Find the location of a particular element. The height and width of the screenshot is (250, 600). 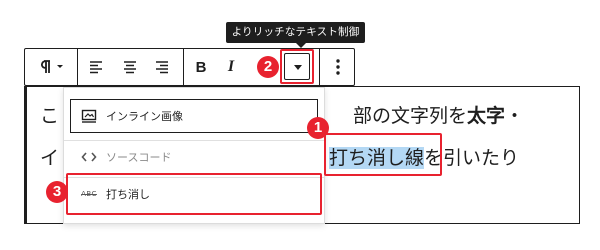

annotation-badge-3: 3 is located at coordinates (57, 192).